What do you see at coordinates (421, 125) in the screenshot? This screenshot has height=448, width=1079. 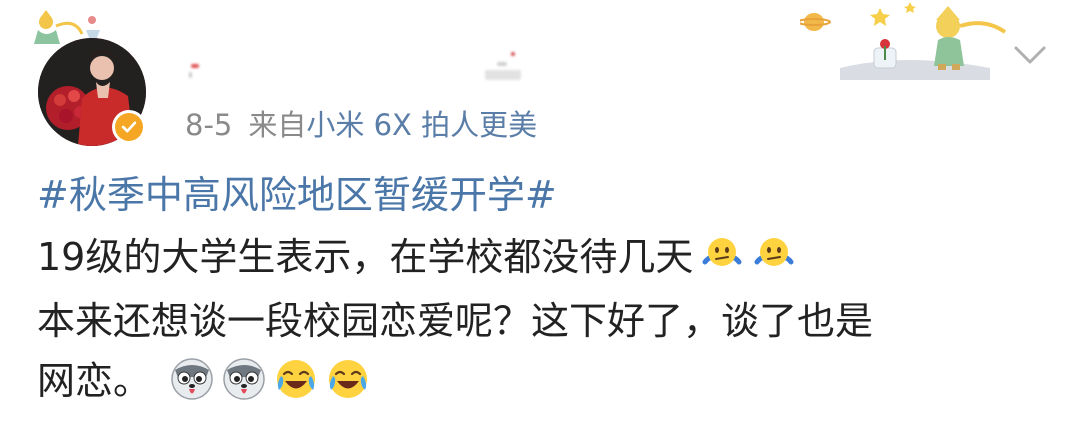 I see `post-device-link: 小米 6X 拍人更美` at bounding box center [421, 125].